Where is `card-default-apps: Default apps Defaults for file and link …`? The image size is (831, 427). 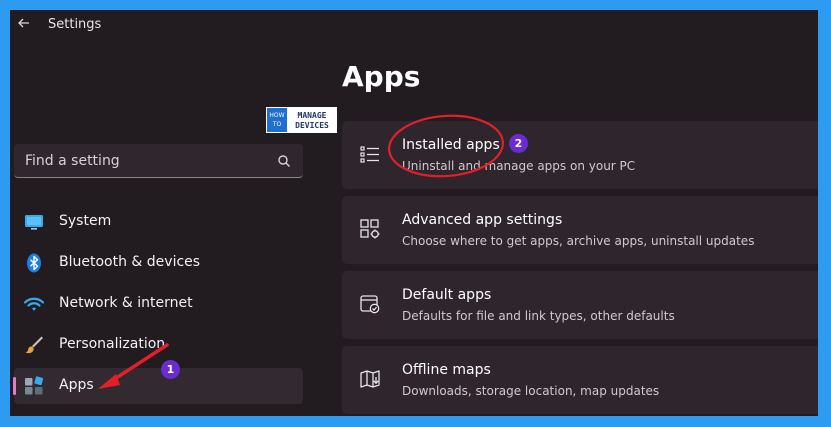
card-default-apps: Default apps Defaults for file and link … is located at coordinates (580, 305).